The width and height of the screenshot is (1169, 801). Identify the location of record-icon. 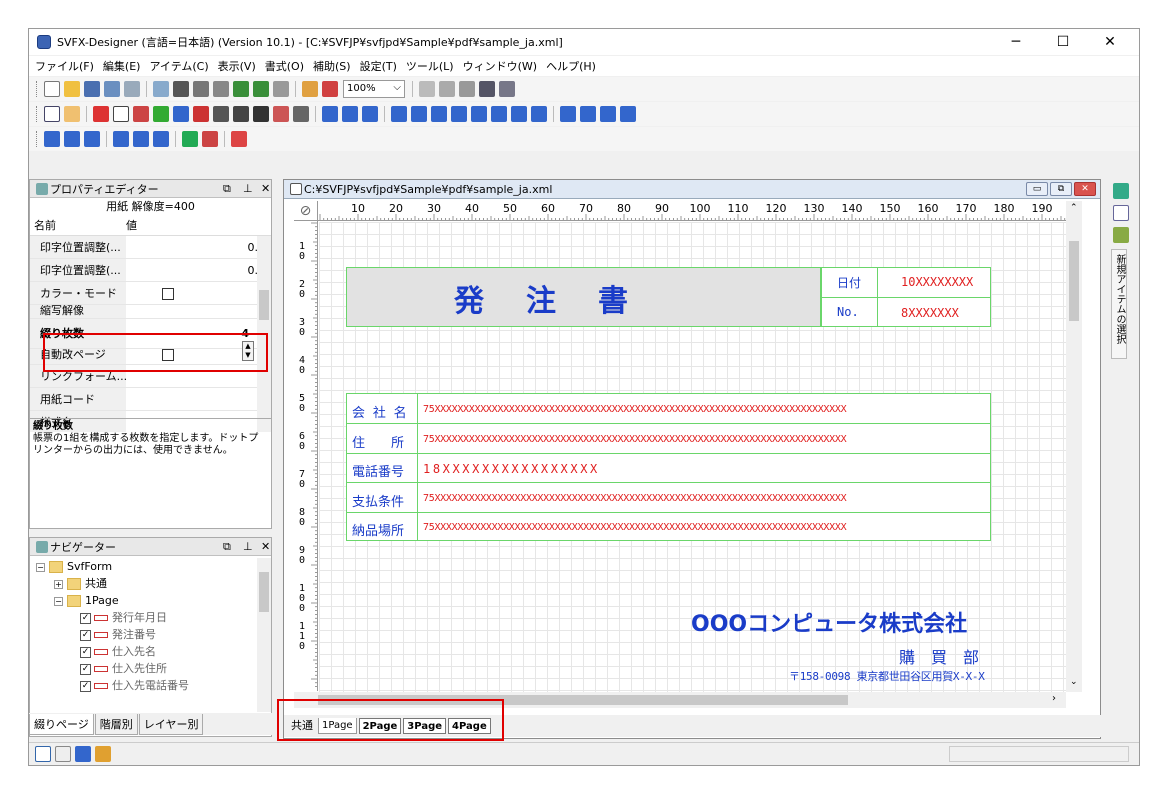
(201, 114).